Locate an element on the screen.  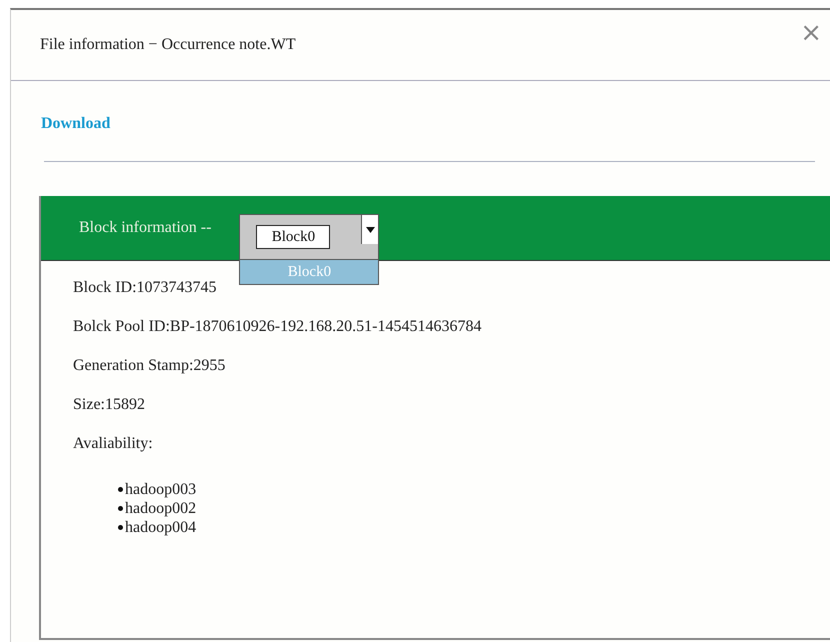
dialog-title: File information − Occurrence note.WT is located at coordinates (168, 45).